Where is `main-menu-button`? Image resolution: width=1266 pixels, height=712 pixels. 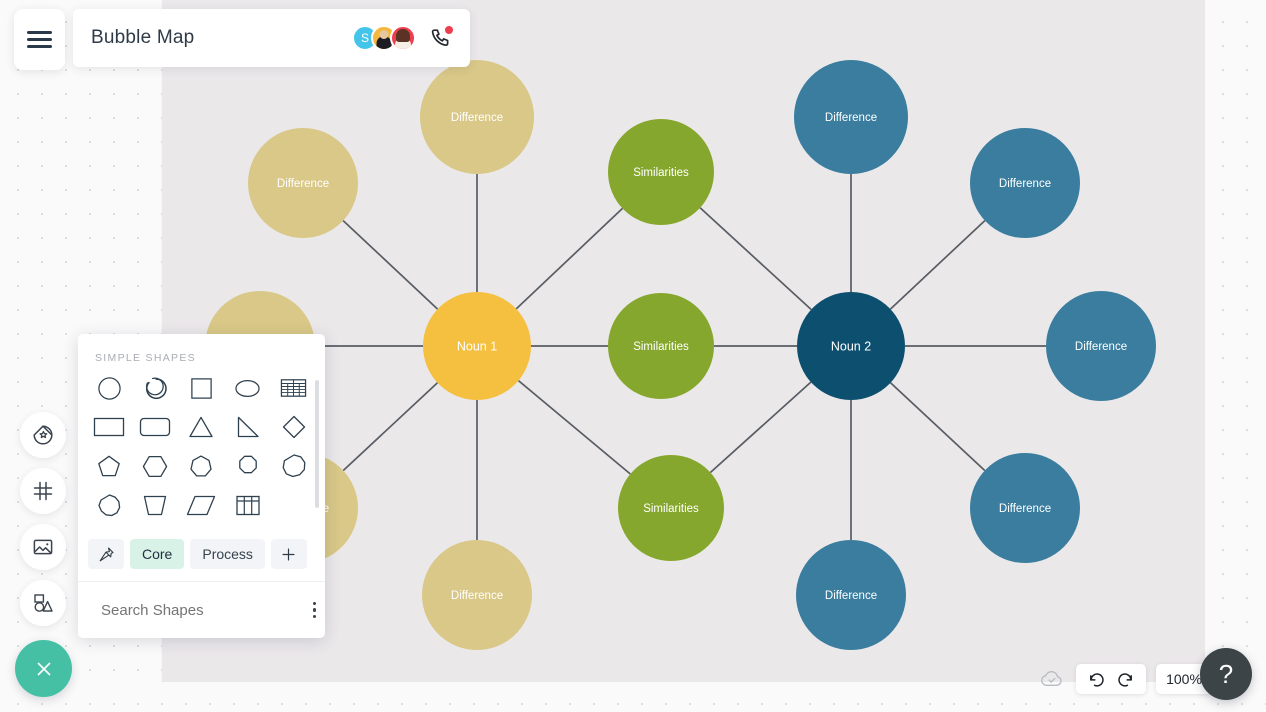 main-menu-button is located at coordinates (39, 39).